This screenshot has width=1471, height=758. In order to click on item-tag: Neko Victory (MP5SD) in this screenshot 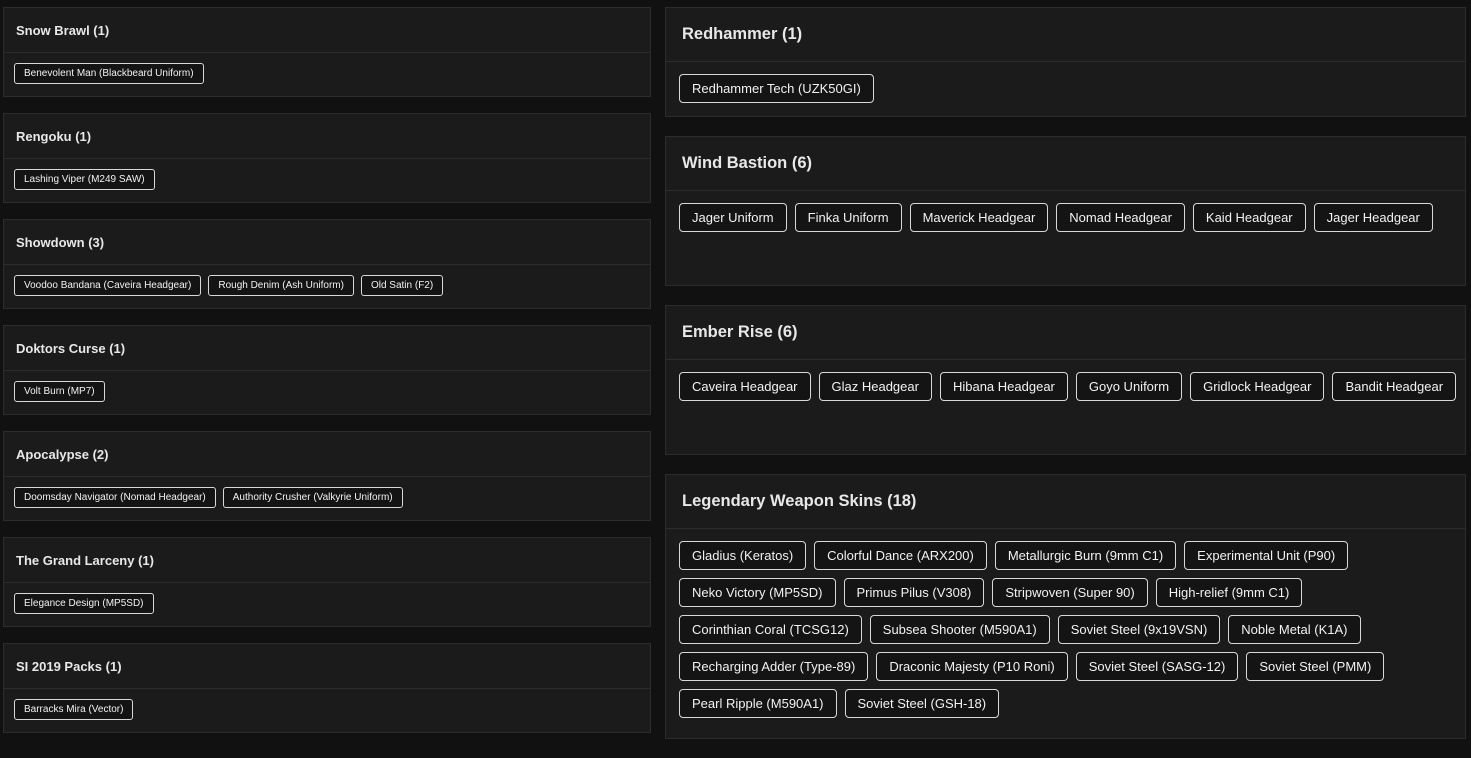, I will do `click(757, 592)`.